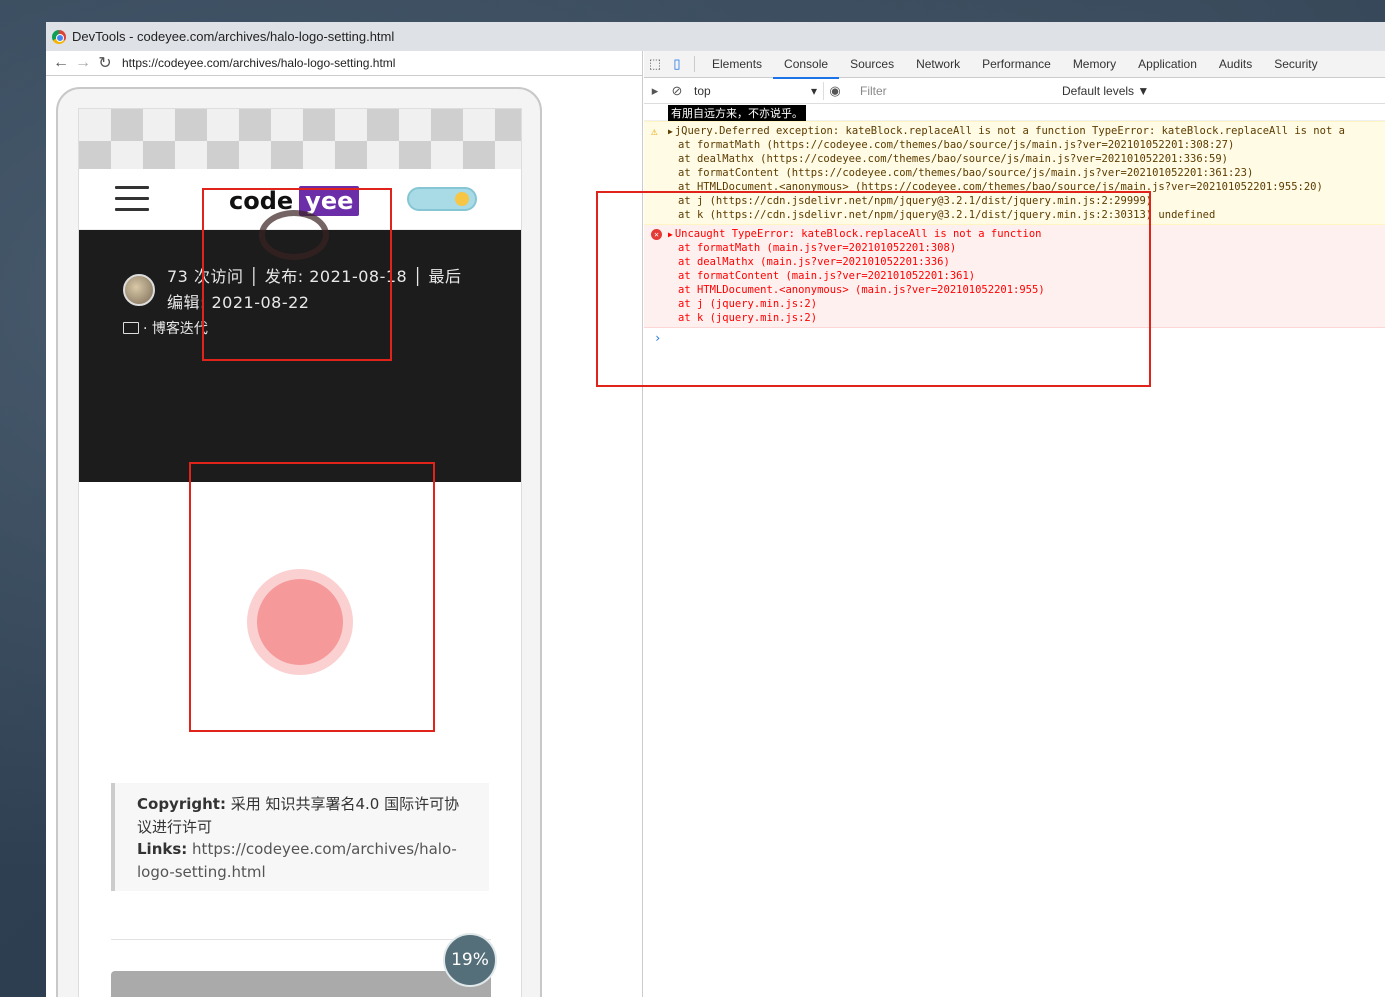 The height and width of the screenshot is (997, 1385). Describe the element at coordinates (756, 90) in the screenshot. I see `context-selector: top ▾` at that location.